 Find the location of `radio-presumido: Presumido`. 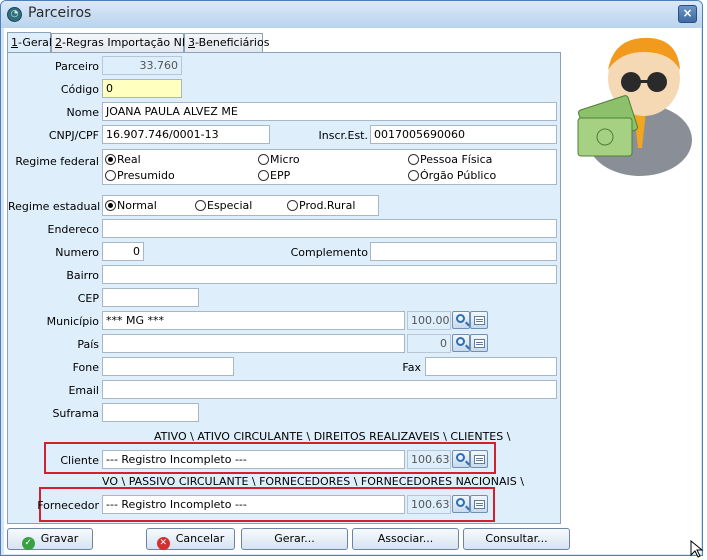

radio-presumido: Presumido is located at coordinates (140, 175).